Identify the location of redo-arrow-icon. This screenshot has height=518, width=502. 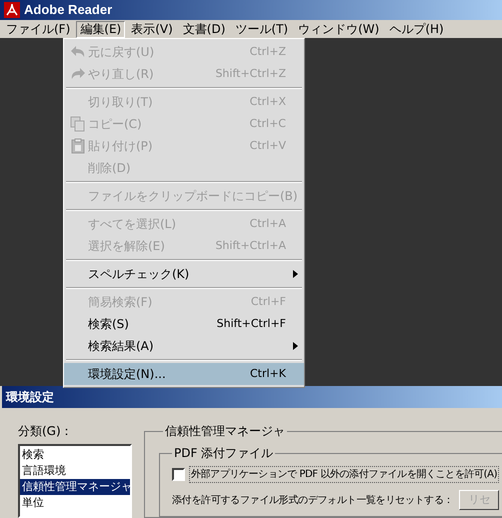
(78, 74).